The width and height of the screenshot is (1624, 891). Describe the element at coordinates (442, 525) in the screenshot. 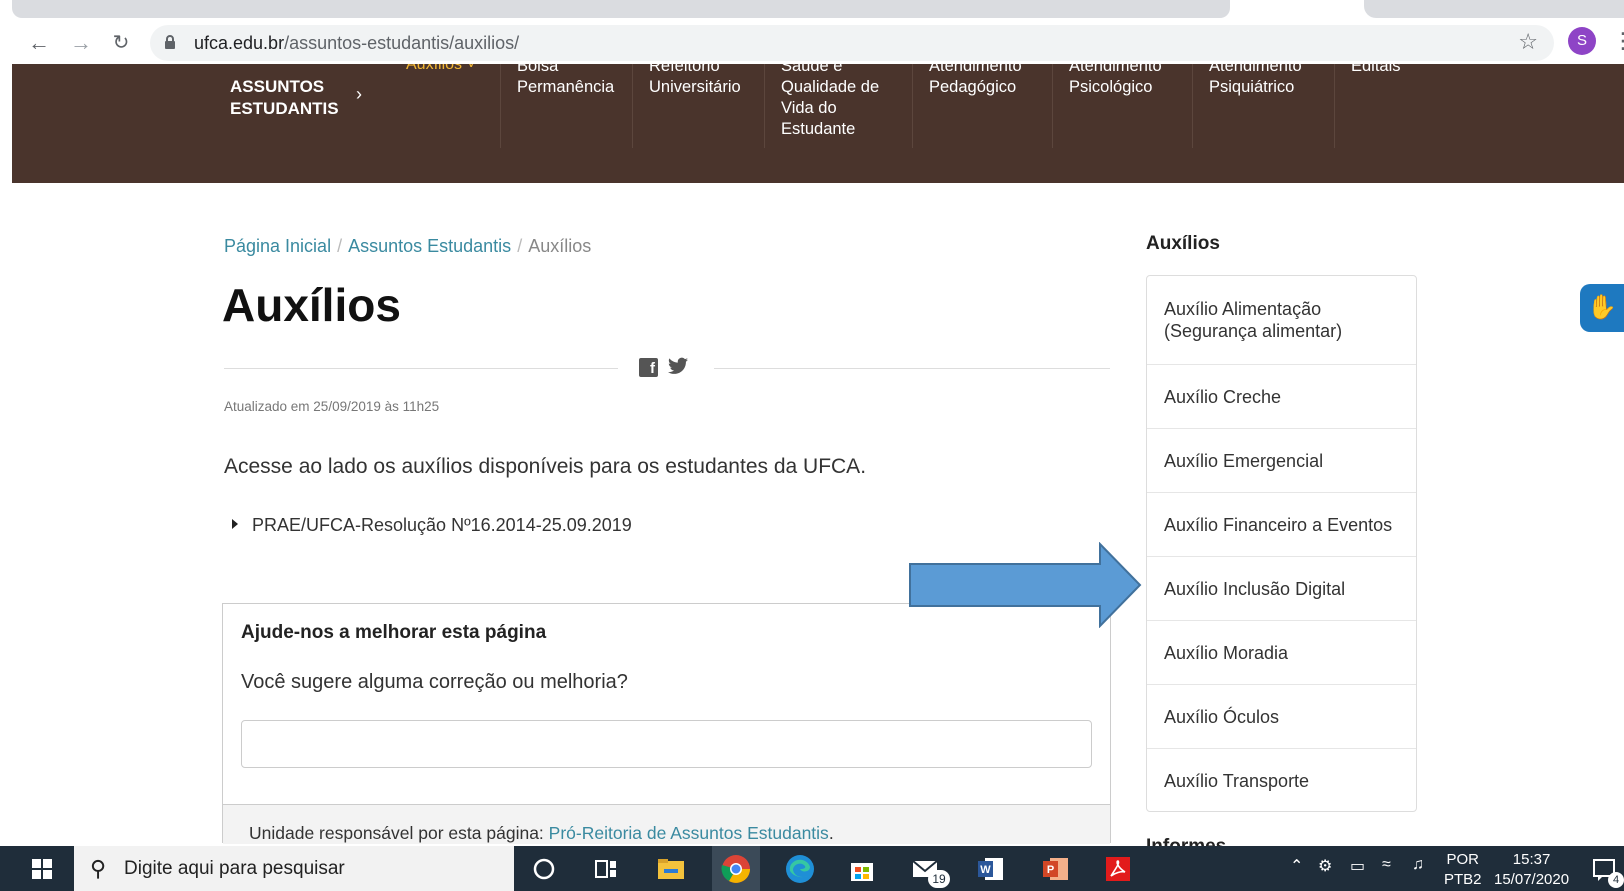

I see `resolution-label: PRAE/UFCA-Resolução Nº16.2014-25.09.2019` at that location.